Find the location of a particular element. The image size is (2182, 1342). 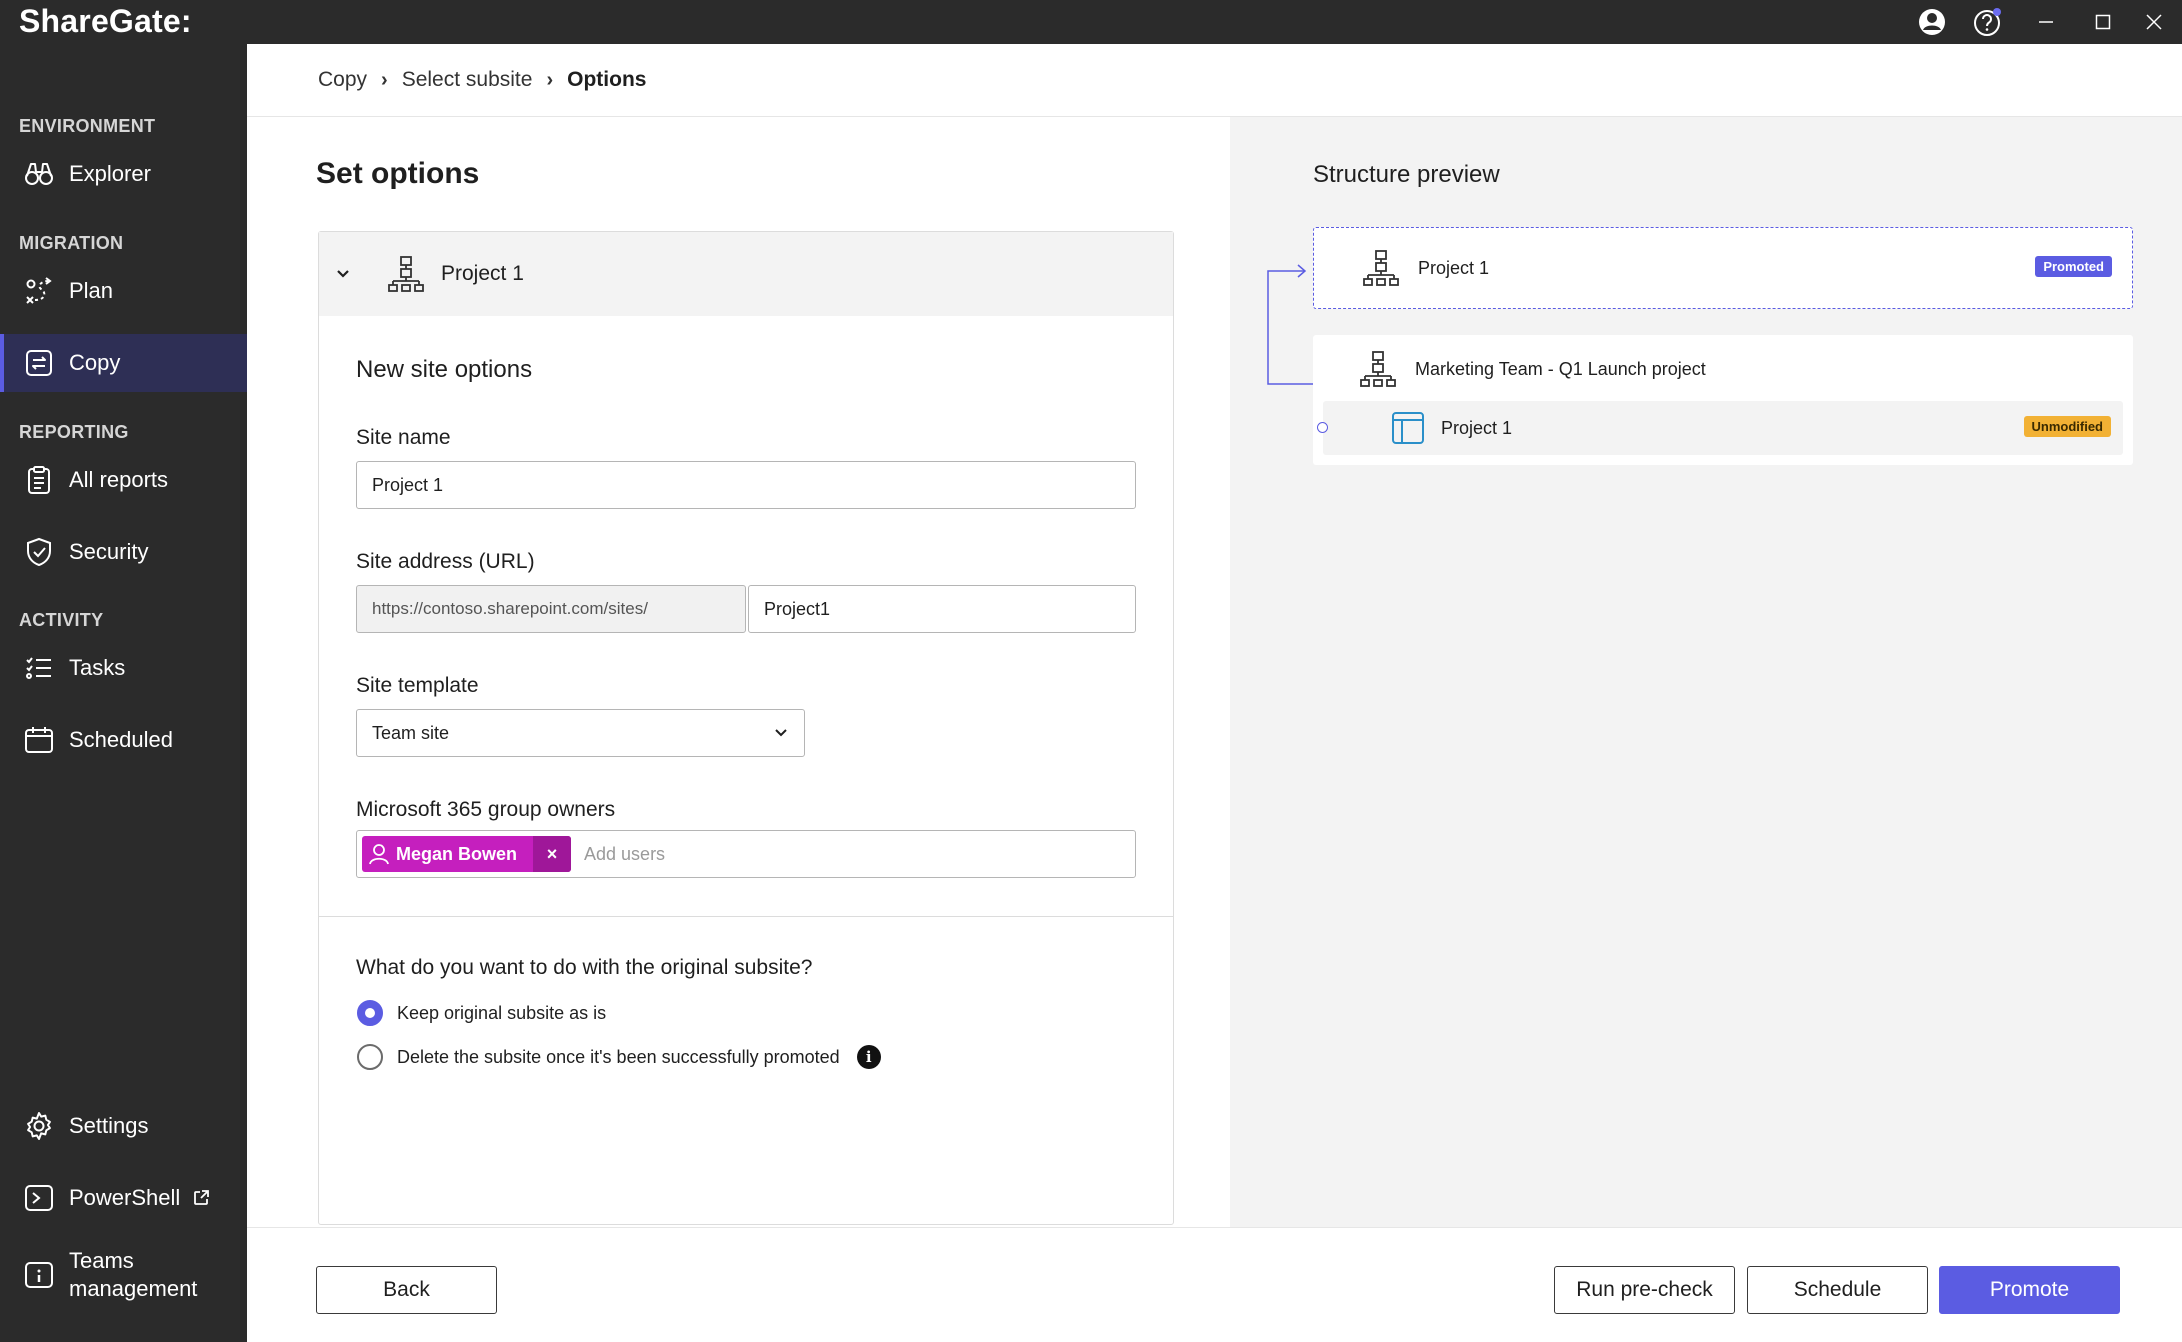

schedule-button: Schedule is located at coordinates (1837, 1290).